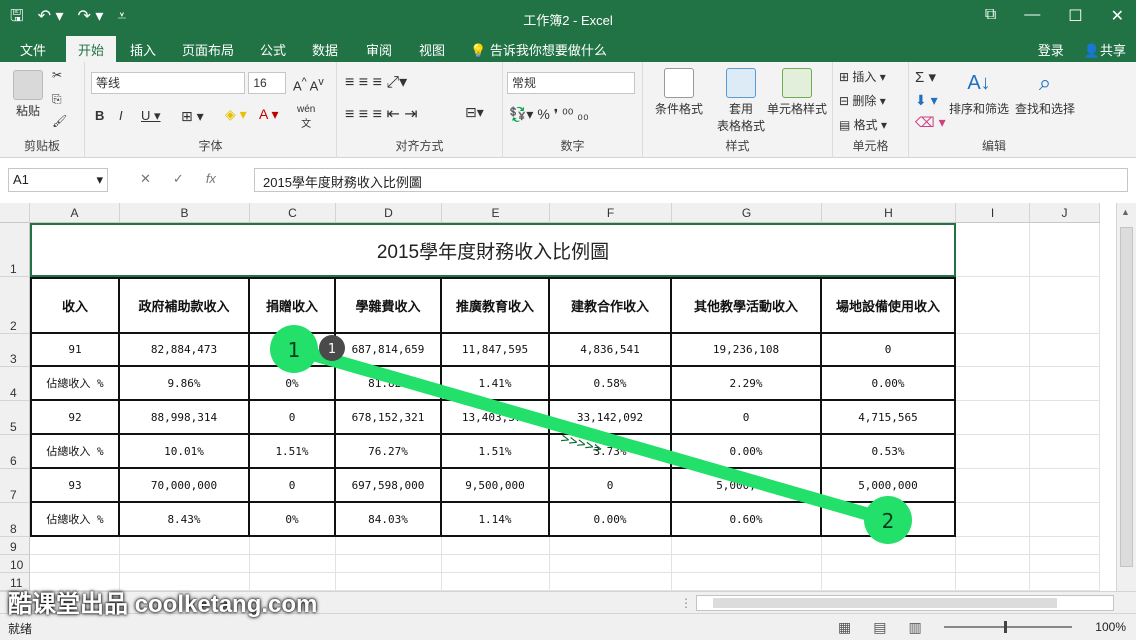 Image resolution: width=1136 pixels, height=640 pixels. What do you see at coordinates (979, 92) in the screenshot?
I see `sort-filter-button: A↓ 排序和筛选` at bounding box center [979, 92].